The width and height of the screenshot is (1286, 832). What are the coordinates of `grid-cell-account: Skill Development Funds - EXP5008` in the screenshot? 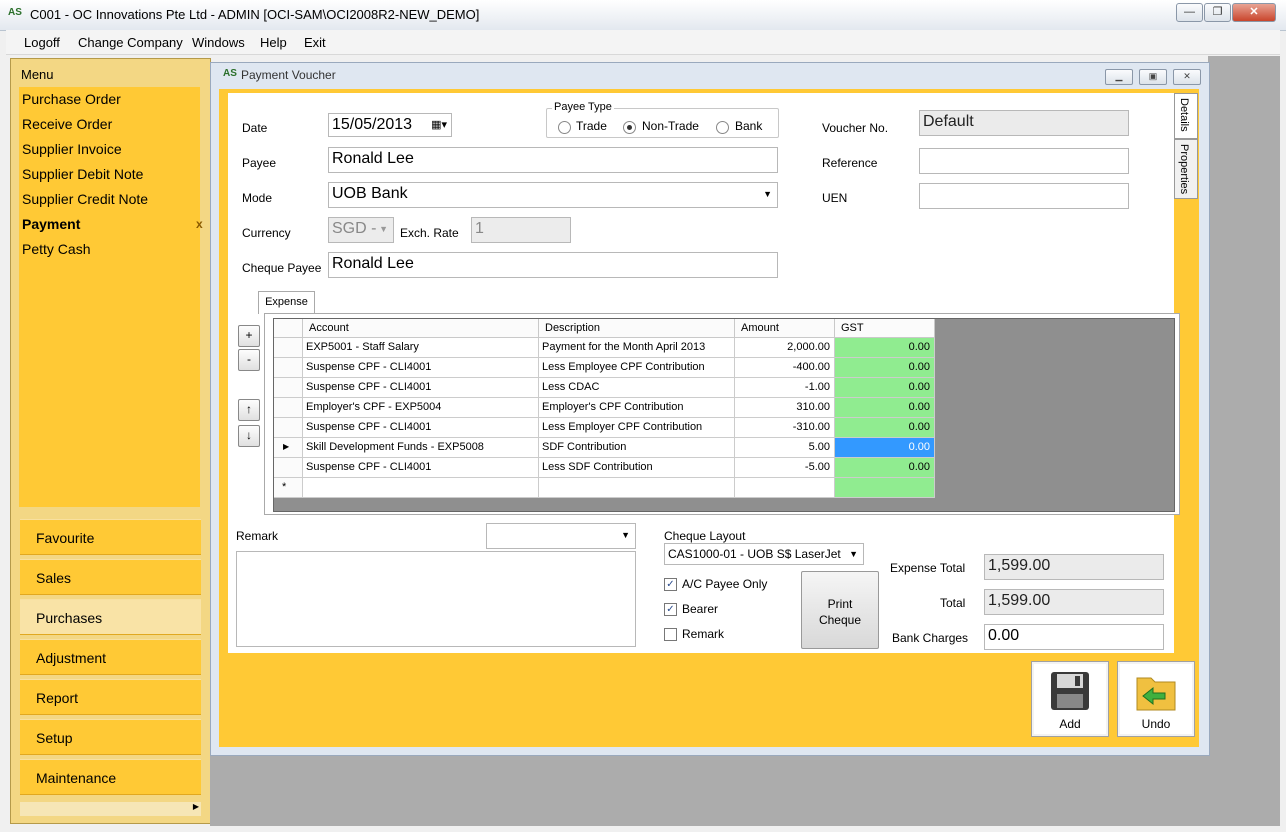 It's located at (421, 448).